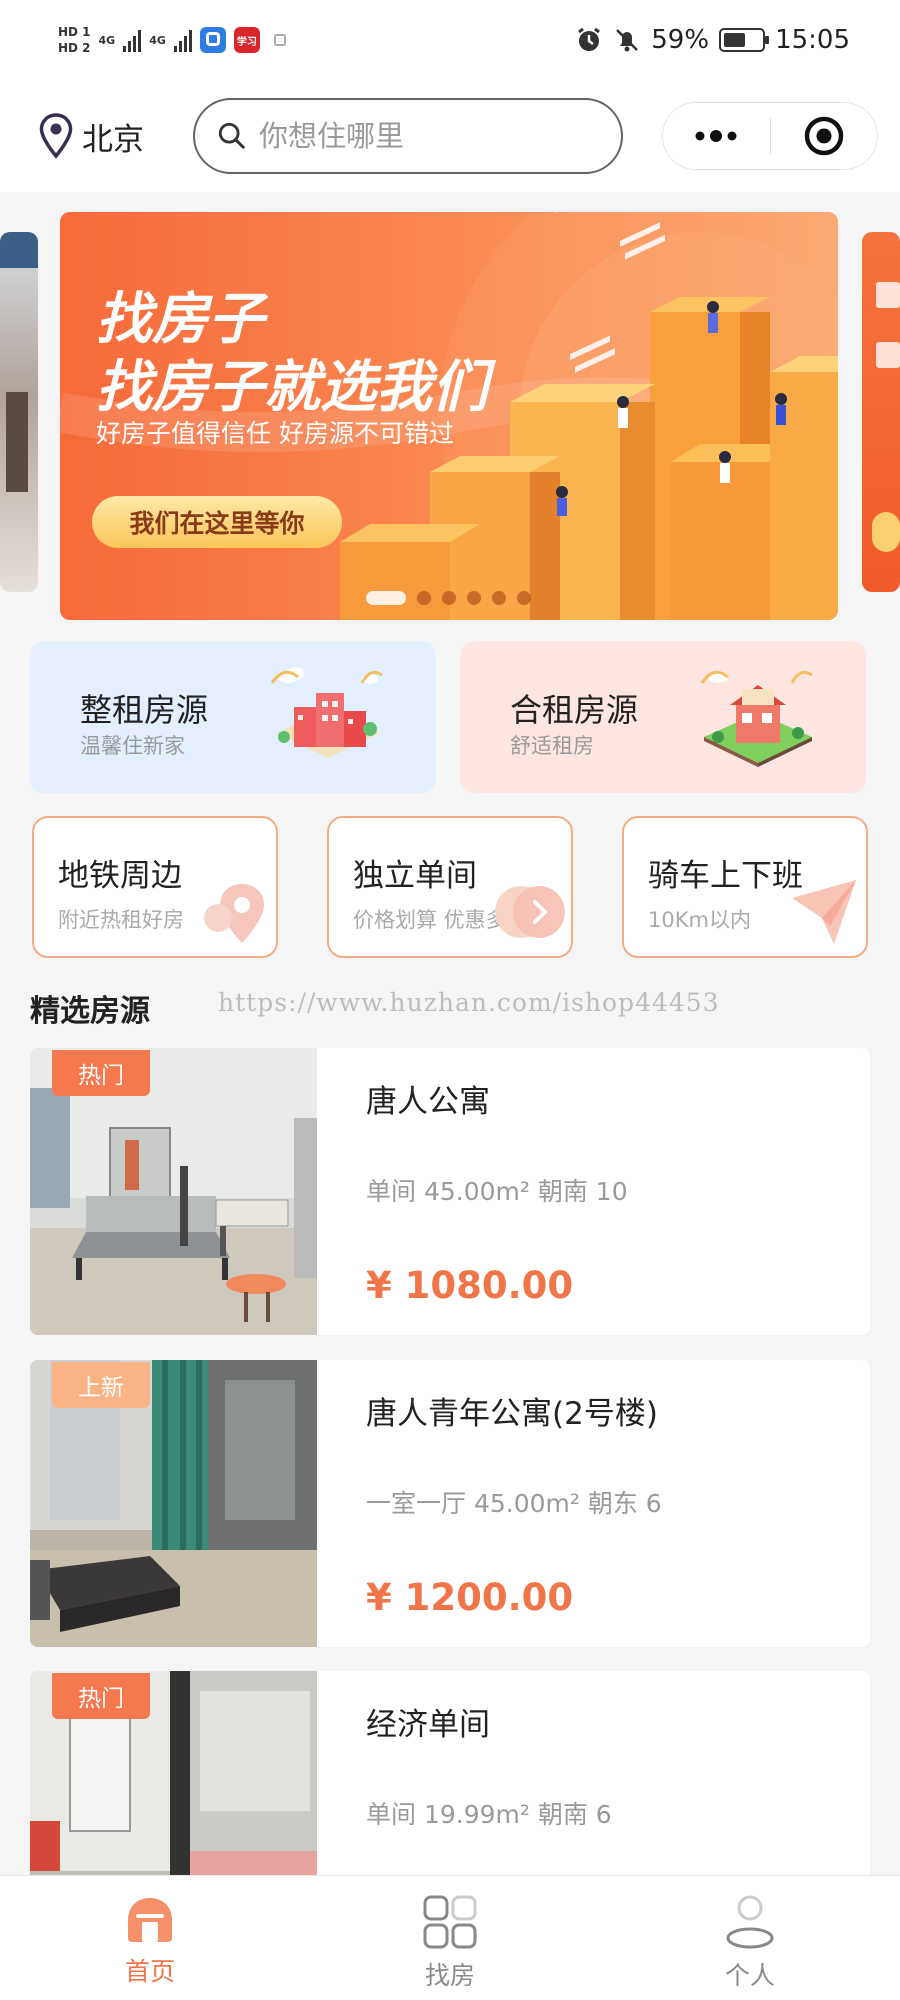 The image size is (900, 2000). What do you see at coordinates (725, 876) in the screenshot?
I see `bike-commute-title: 骑车上下班` at bounding box center [725, 876].